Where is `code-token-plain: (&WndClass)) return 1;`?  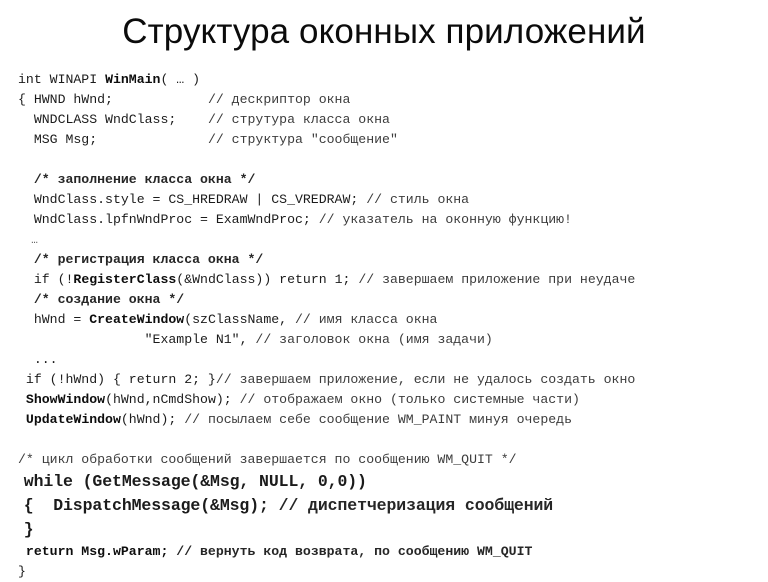
code-token-plain: (&WndClass)) return 1; is located at coordinates (267, 279).